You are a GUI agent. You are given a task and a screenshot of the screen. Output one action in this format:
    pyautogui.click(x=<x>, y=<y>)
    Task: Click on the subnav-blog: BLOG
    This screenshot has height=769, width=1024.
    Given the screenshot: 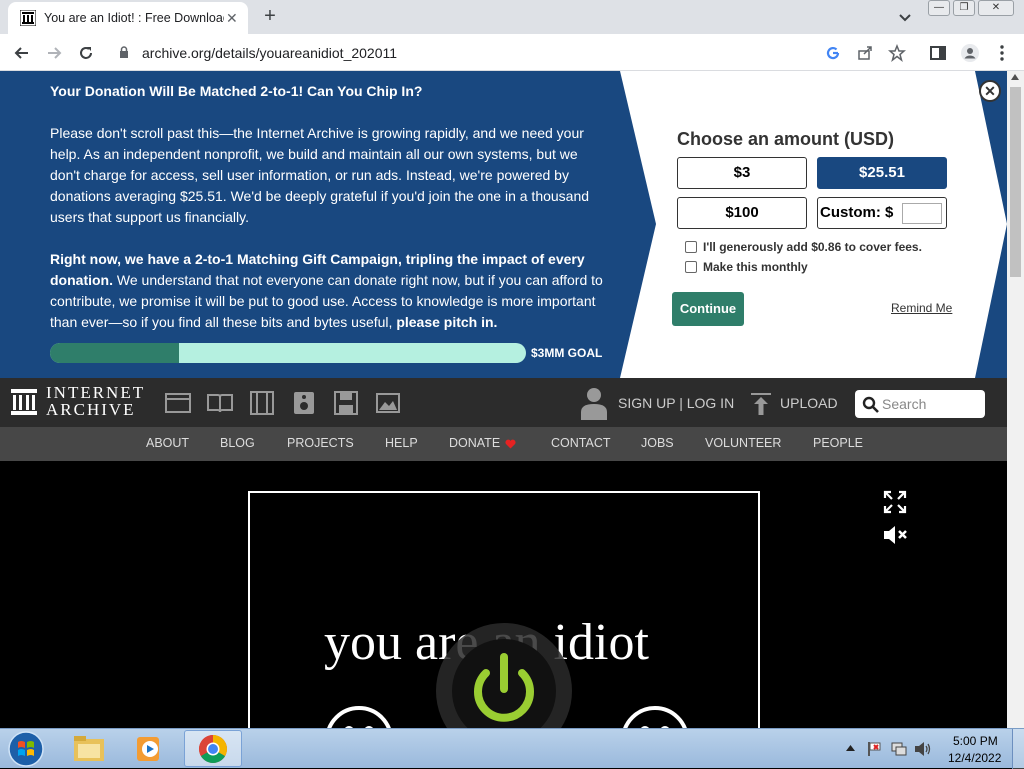 What is the action you would take?
    pyautogui.click(x=237, y=443)
    